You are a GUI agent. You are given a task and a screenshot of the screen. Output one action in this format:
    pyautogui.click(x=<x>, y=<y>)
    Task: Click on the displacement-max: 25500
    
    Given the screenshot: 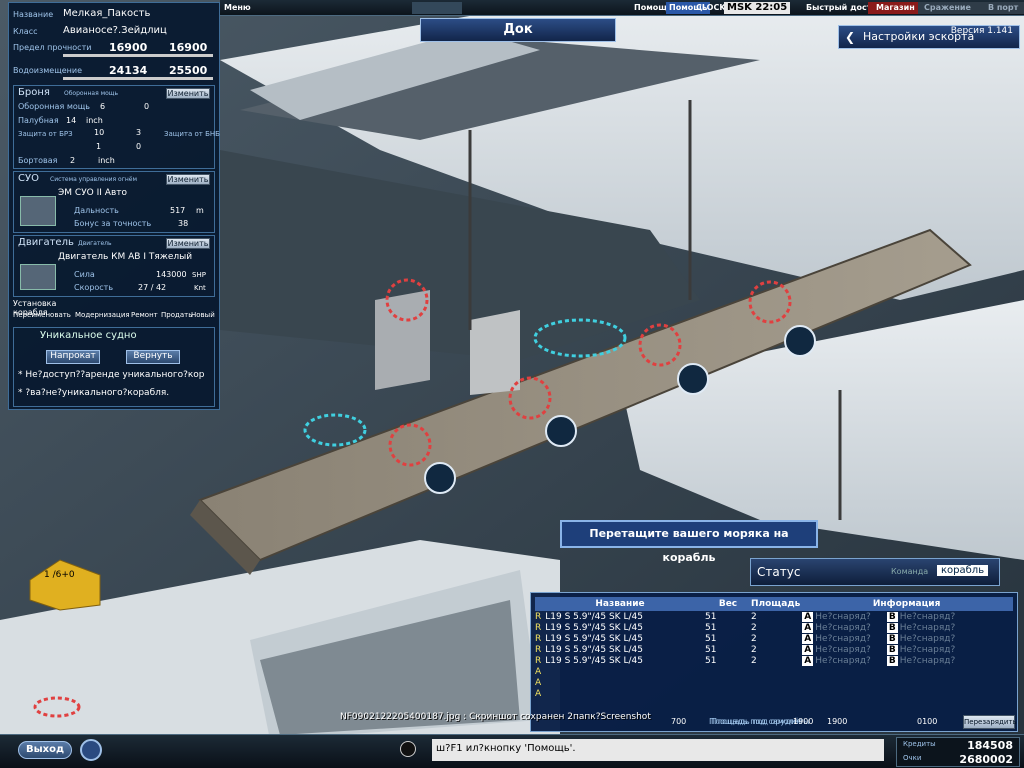 What is the action you would take?
    pyautogui.click(x=188, y=70)
    